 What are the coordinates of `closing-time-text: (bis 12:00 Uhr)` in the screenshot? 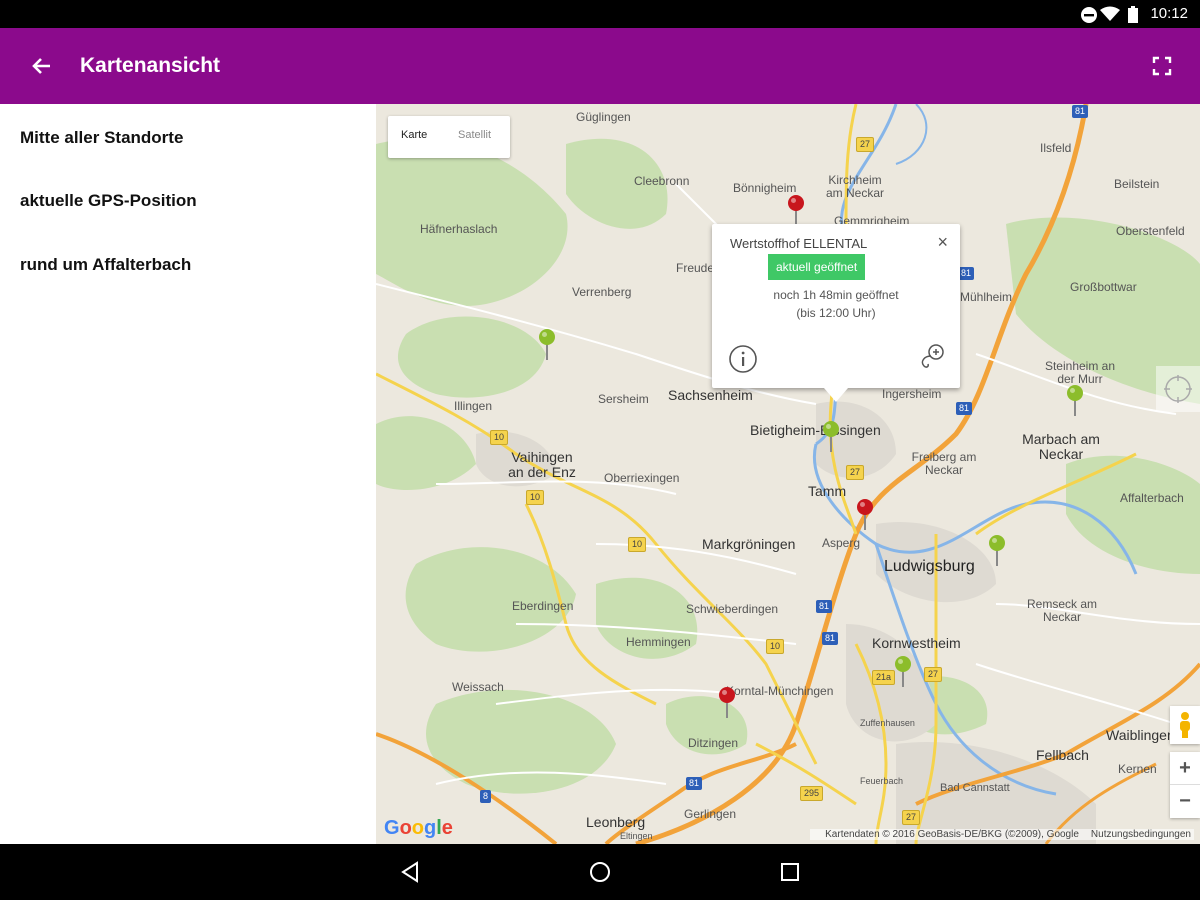 It's located at (836, 313).